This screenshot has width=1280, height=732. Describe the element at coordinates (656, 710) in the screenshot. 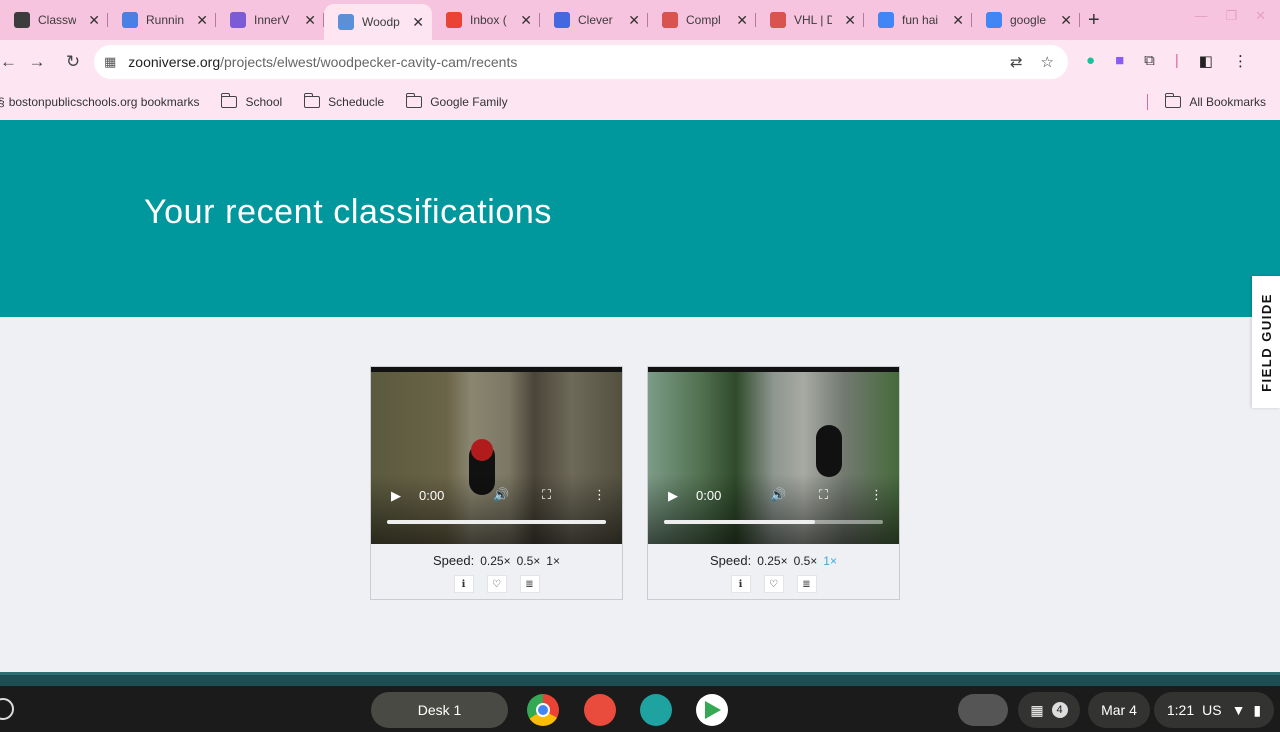

I see `classroom-app-icon` at that location.